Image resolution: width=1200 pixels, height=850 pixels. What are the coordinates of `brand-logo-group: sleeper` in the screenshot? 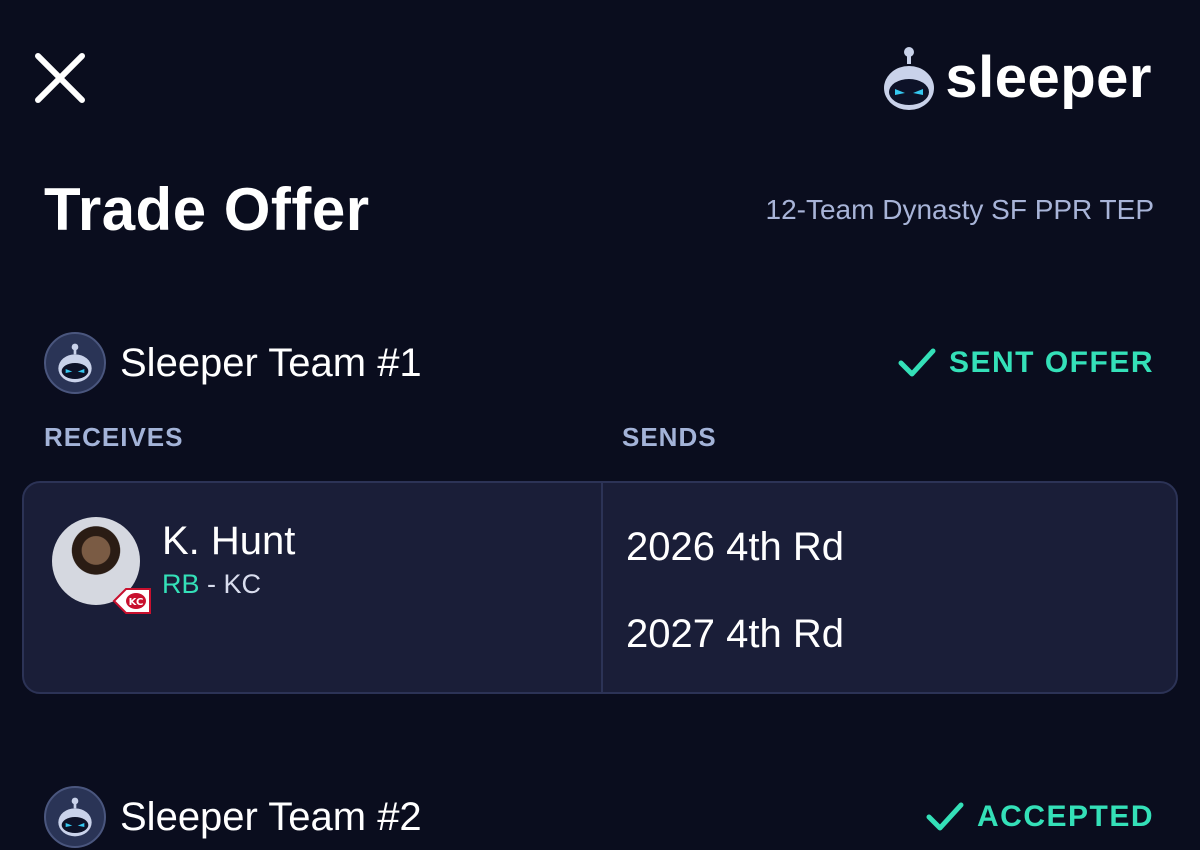 It's located at (1016, 78).